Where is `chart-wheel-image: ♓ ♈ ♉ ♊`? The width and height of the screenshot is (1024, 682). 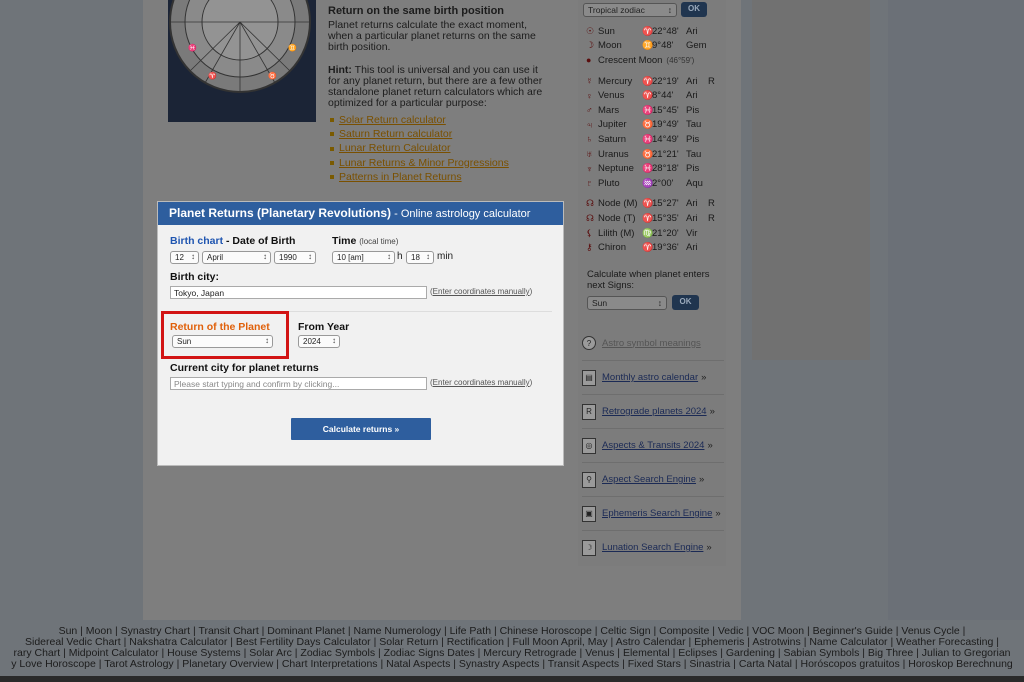 chart-wheel-image: ♓ ♈ ♉ ♊ is located at coordinates (242, 61).